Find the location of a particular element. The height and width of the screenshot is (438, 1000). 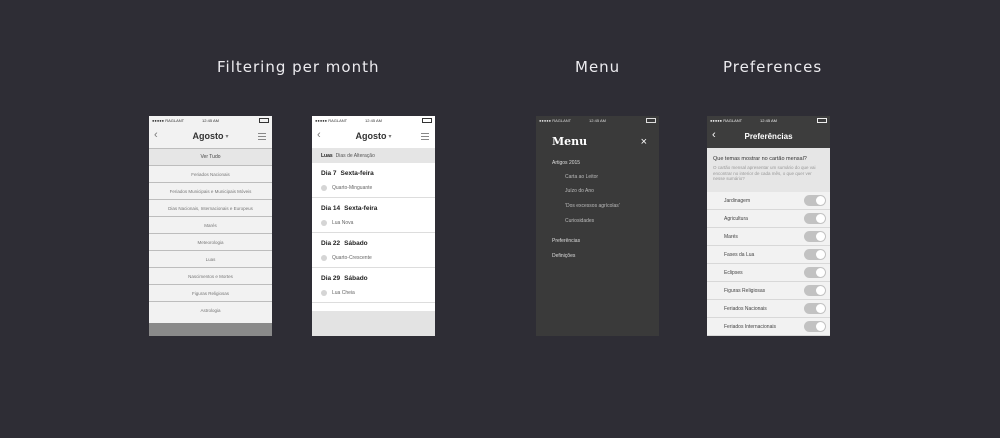

preference-label: Jardinagem is located at coordinates (737, 200).